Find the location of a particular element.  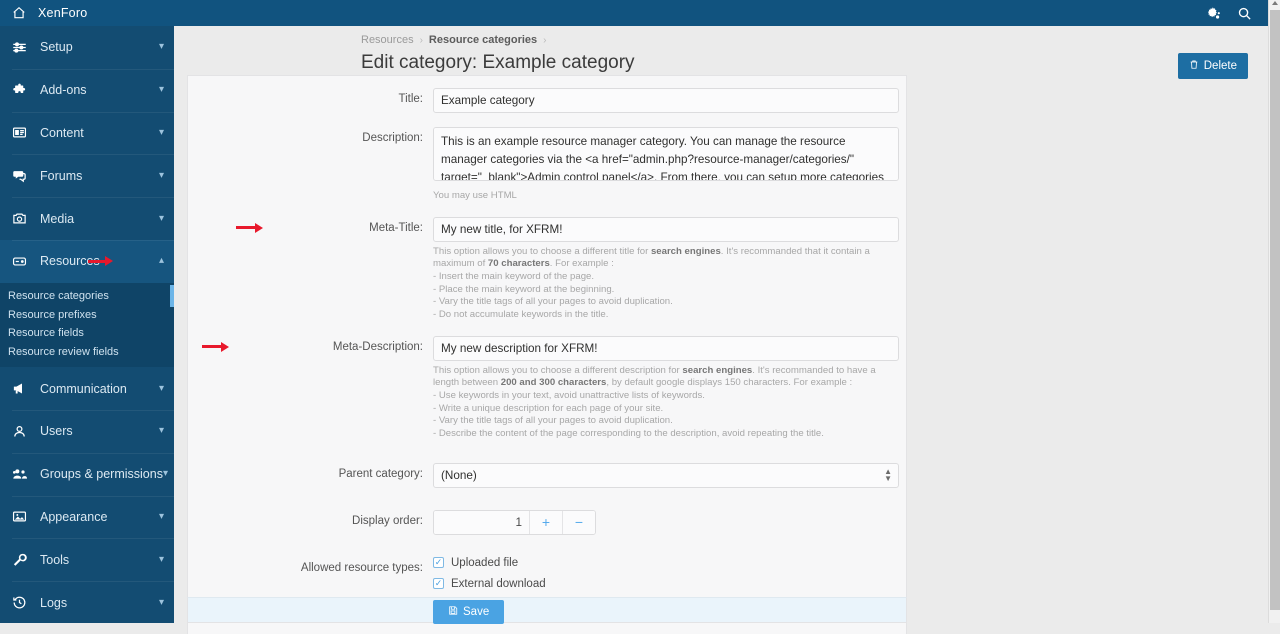

home-icon is located at coordinates (19, 13).